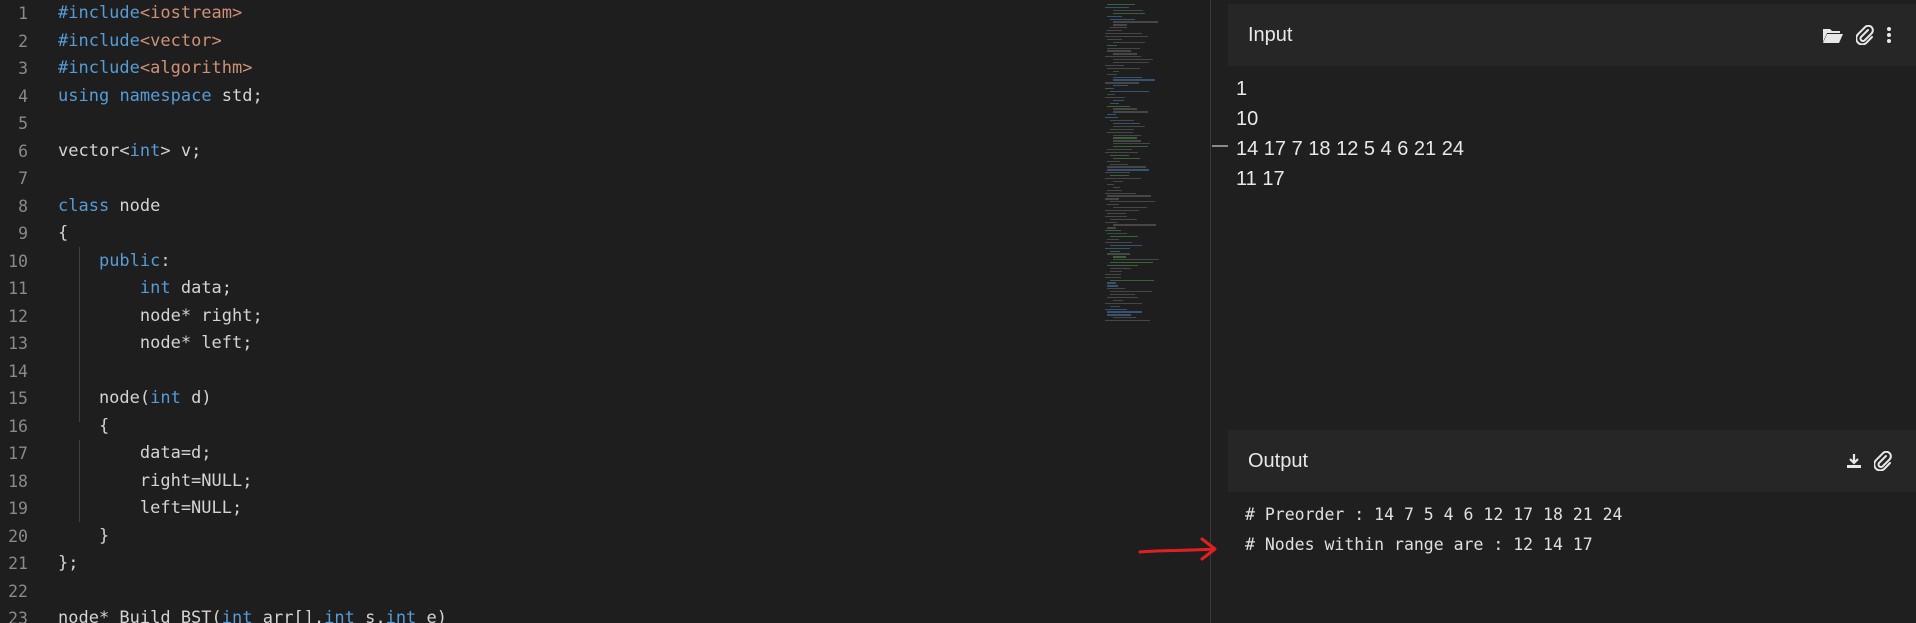 The height and width of the screenshot is (623, 1916). I want to click on code-line: 20 }, so click(550, 537).